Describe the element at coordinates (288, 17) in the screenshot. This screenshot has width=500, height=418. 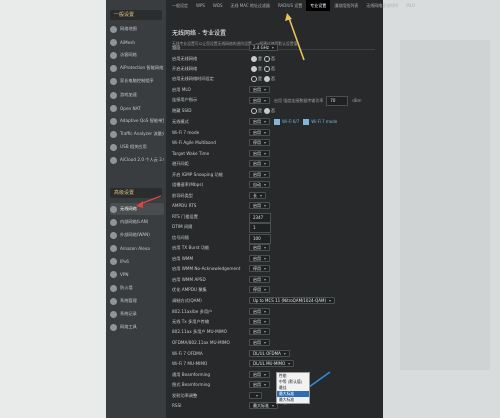
I see `yellow-arrow-head` at that location.